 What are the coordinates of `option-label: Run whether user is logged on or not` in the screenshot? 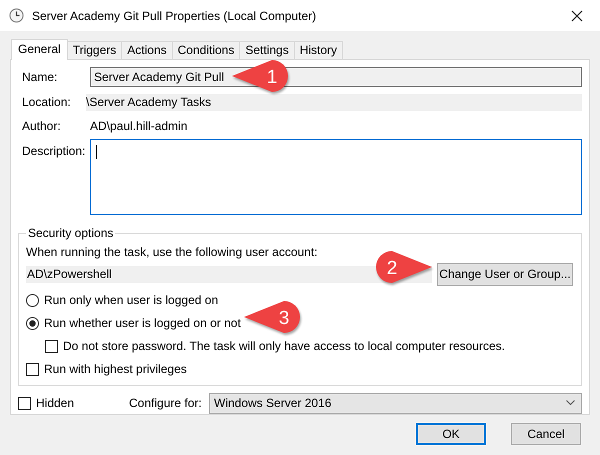 It's located at (142, 323).